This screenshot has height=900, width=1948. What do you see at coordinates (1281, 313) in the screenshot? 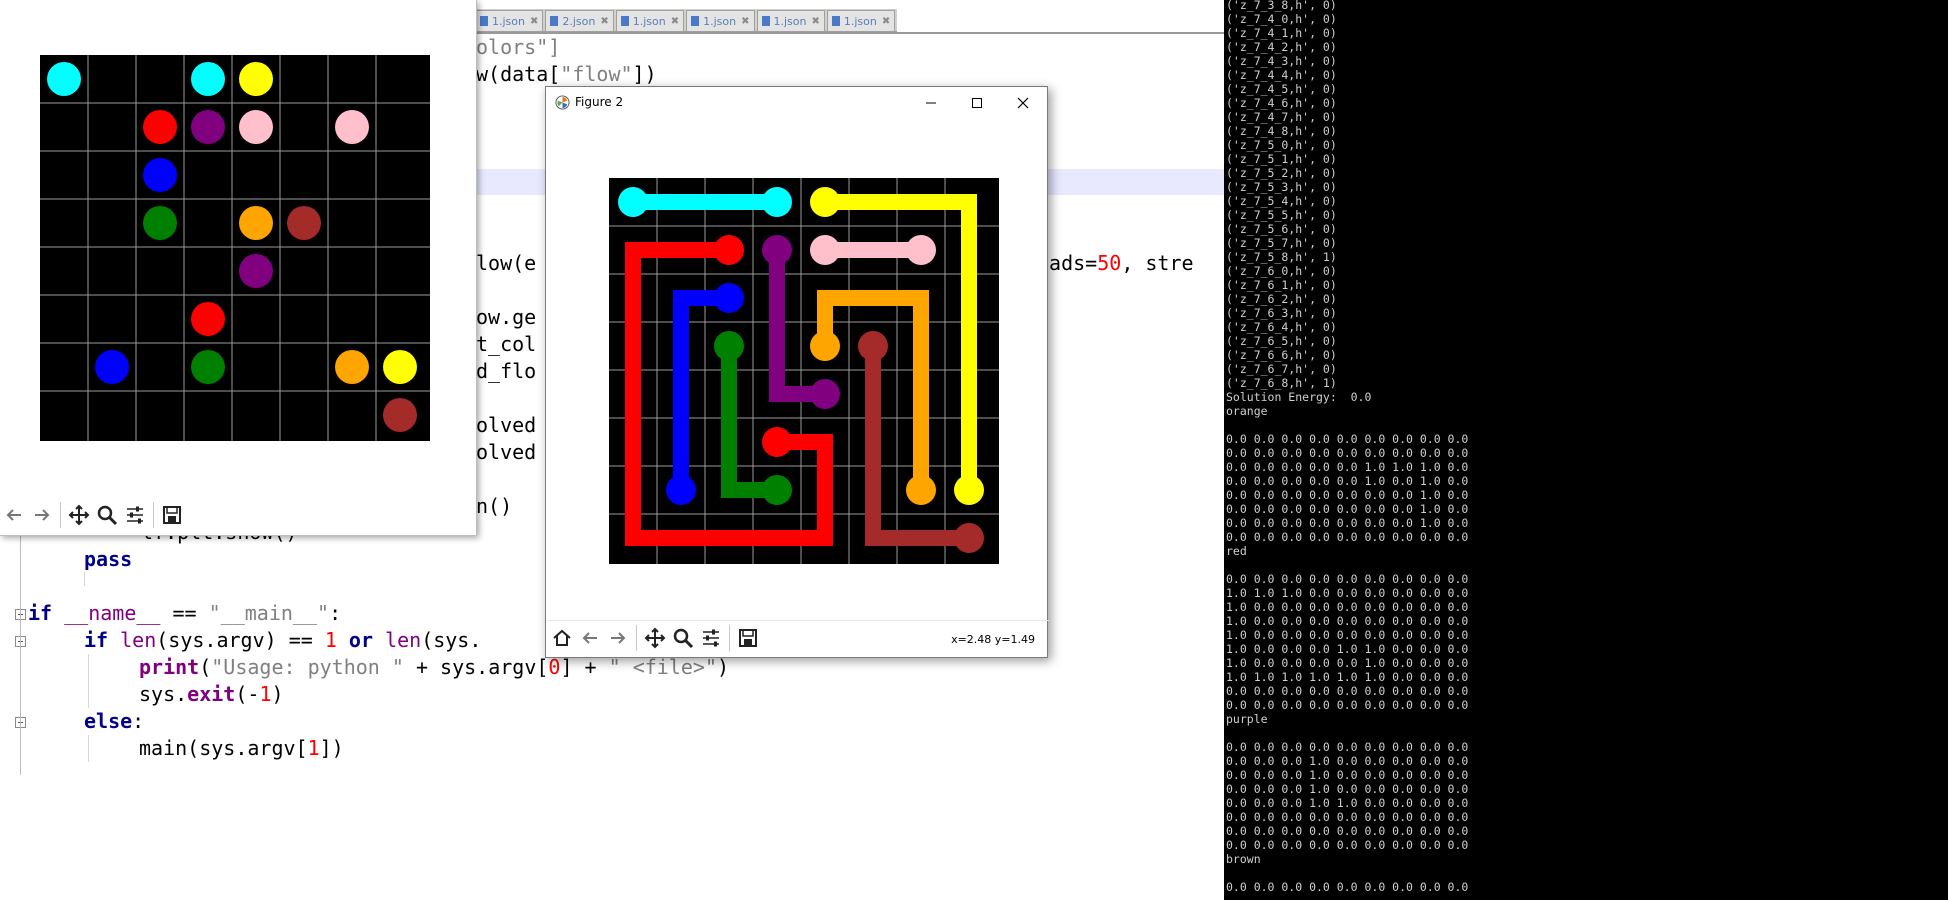
I see `terminal-line: ('z_7_6_3,h', 0)` at bounding box center [1281, 313].